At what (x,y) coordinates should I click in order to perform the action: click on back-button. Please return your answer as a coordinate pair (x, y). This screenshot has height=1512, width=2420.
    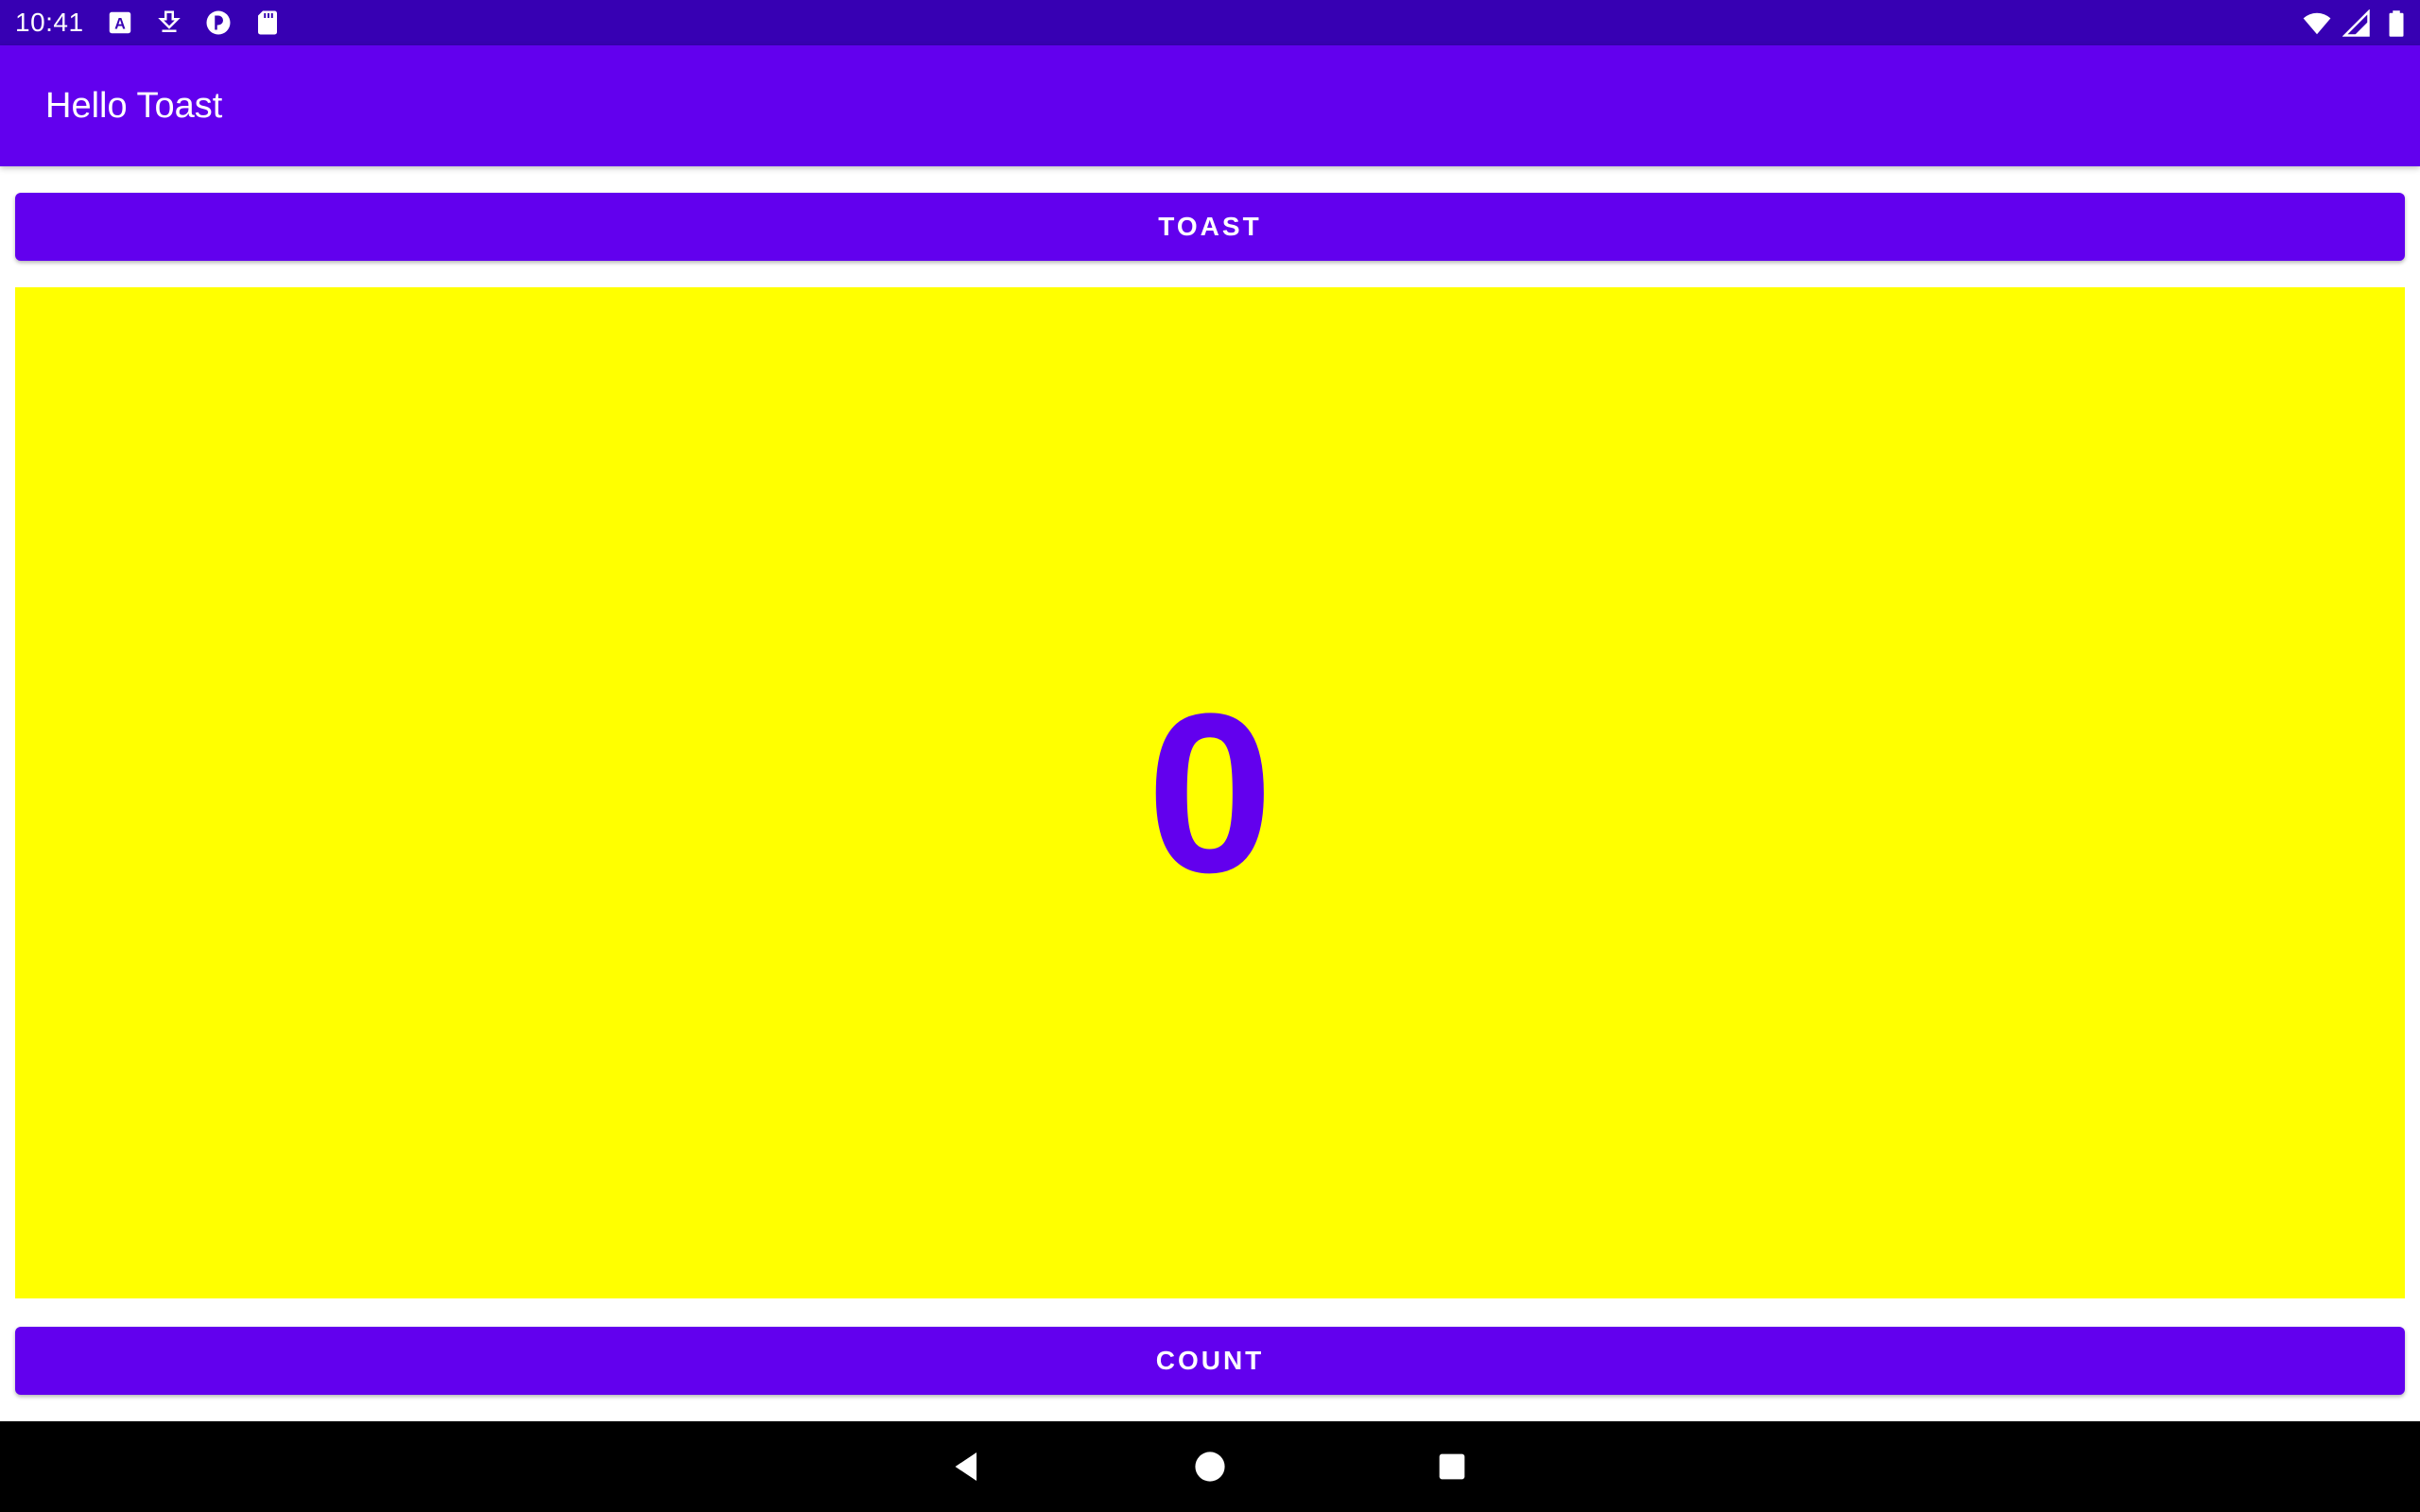
    Looking at the image, I should click on (968, 1466).